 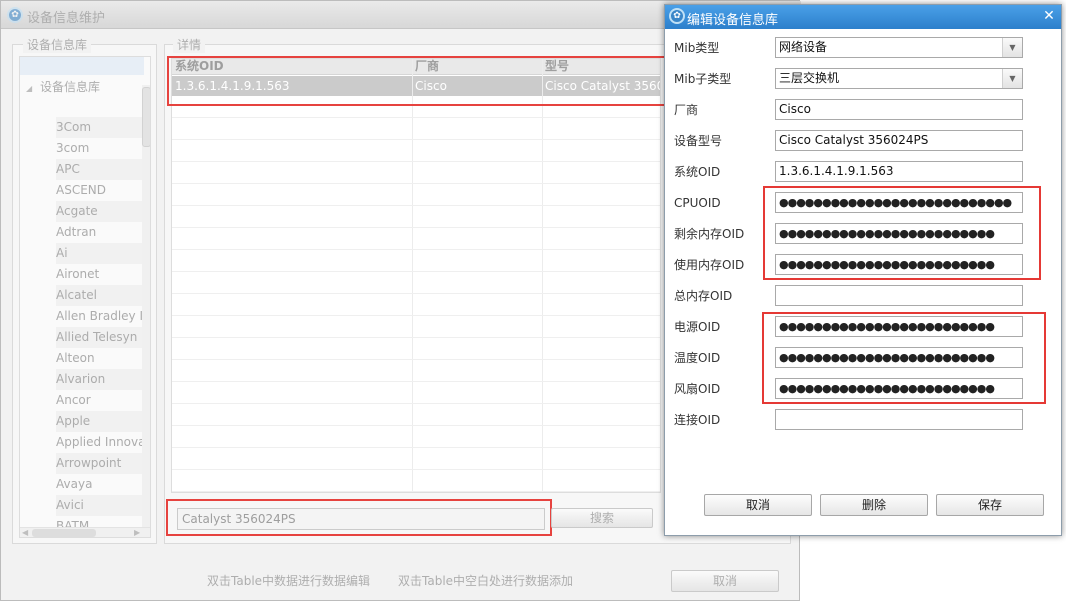 What do you see at coordinates (100, 442) in the screenshot?
I see `tree-item: Applied Innova` at bounding box center [100, 442].